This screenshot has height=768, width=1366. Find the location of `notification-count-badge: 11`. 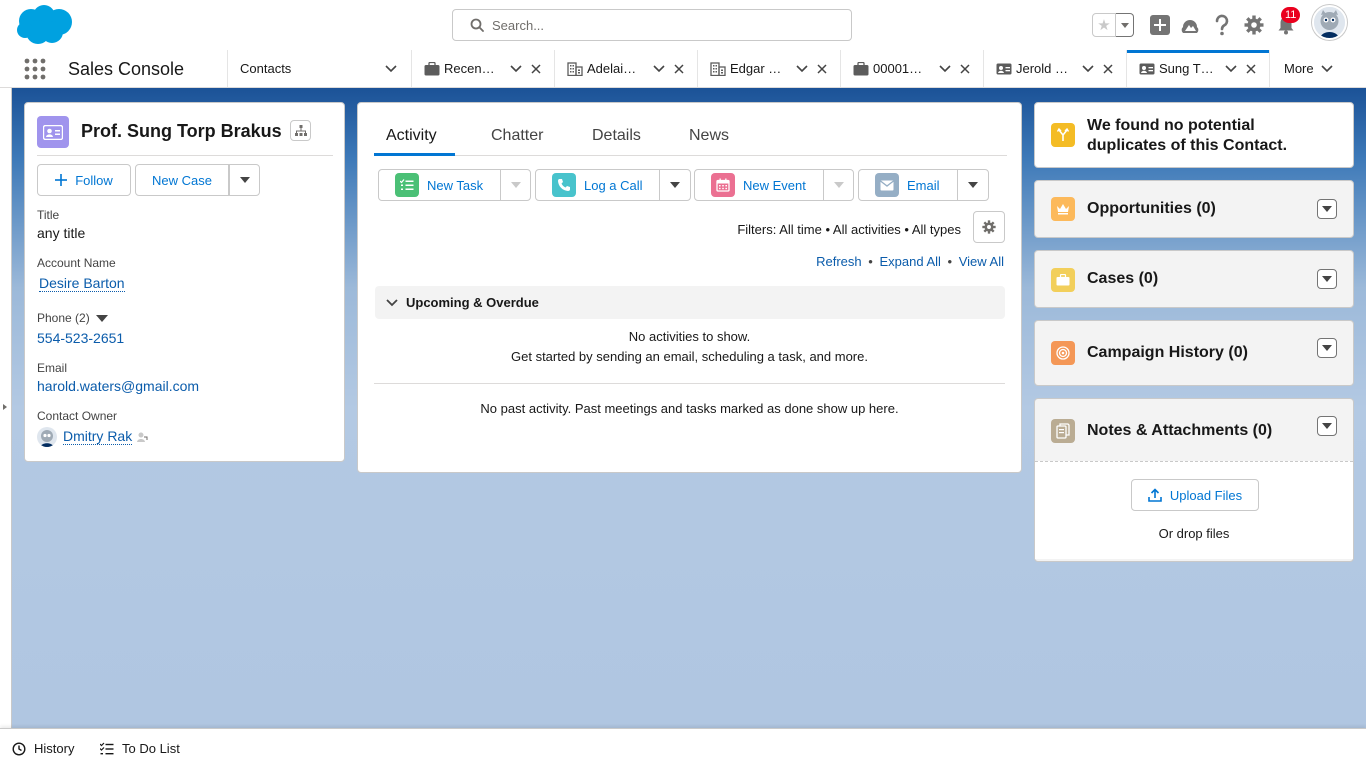

notification-count-badge: 11 is located at coordinates (1291, 15).